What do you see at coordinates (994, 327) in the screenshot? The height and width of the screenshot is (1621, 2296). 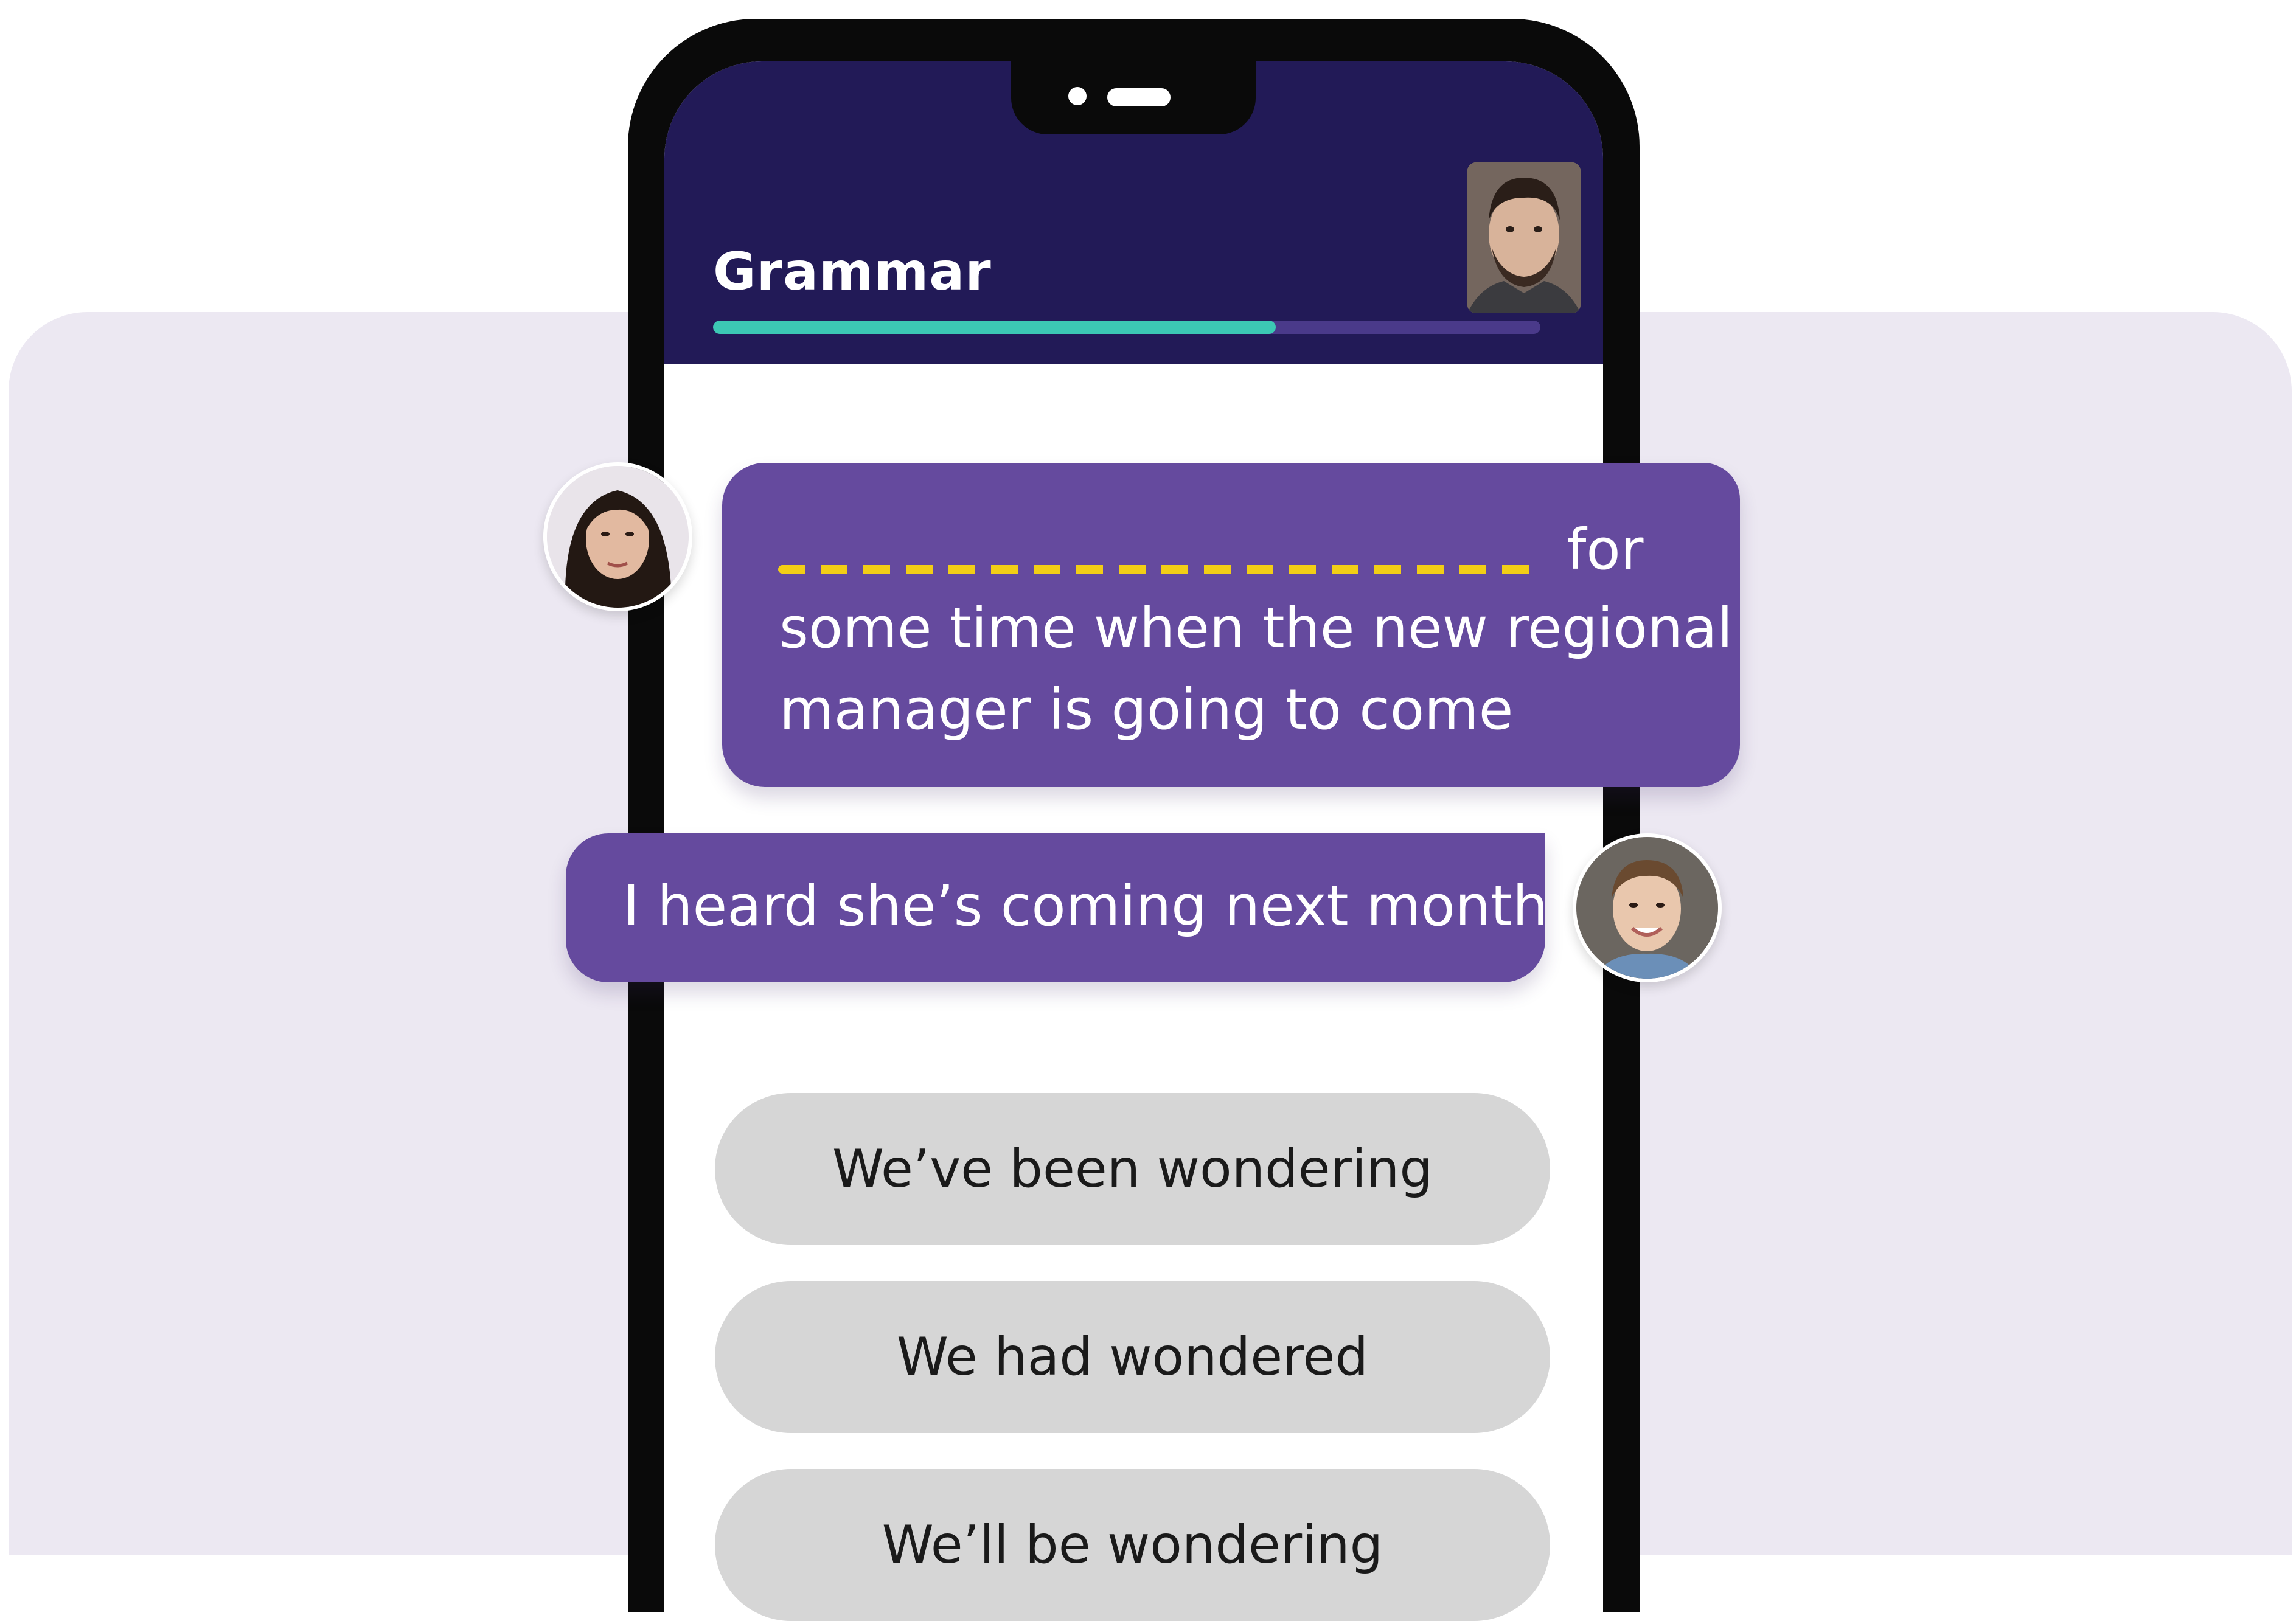 I see `lesson-progress-fill` at bounding box center [994, 327].